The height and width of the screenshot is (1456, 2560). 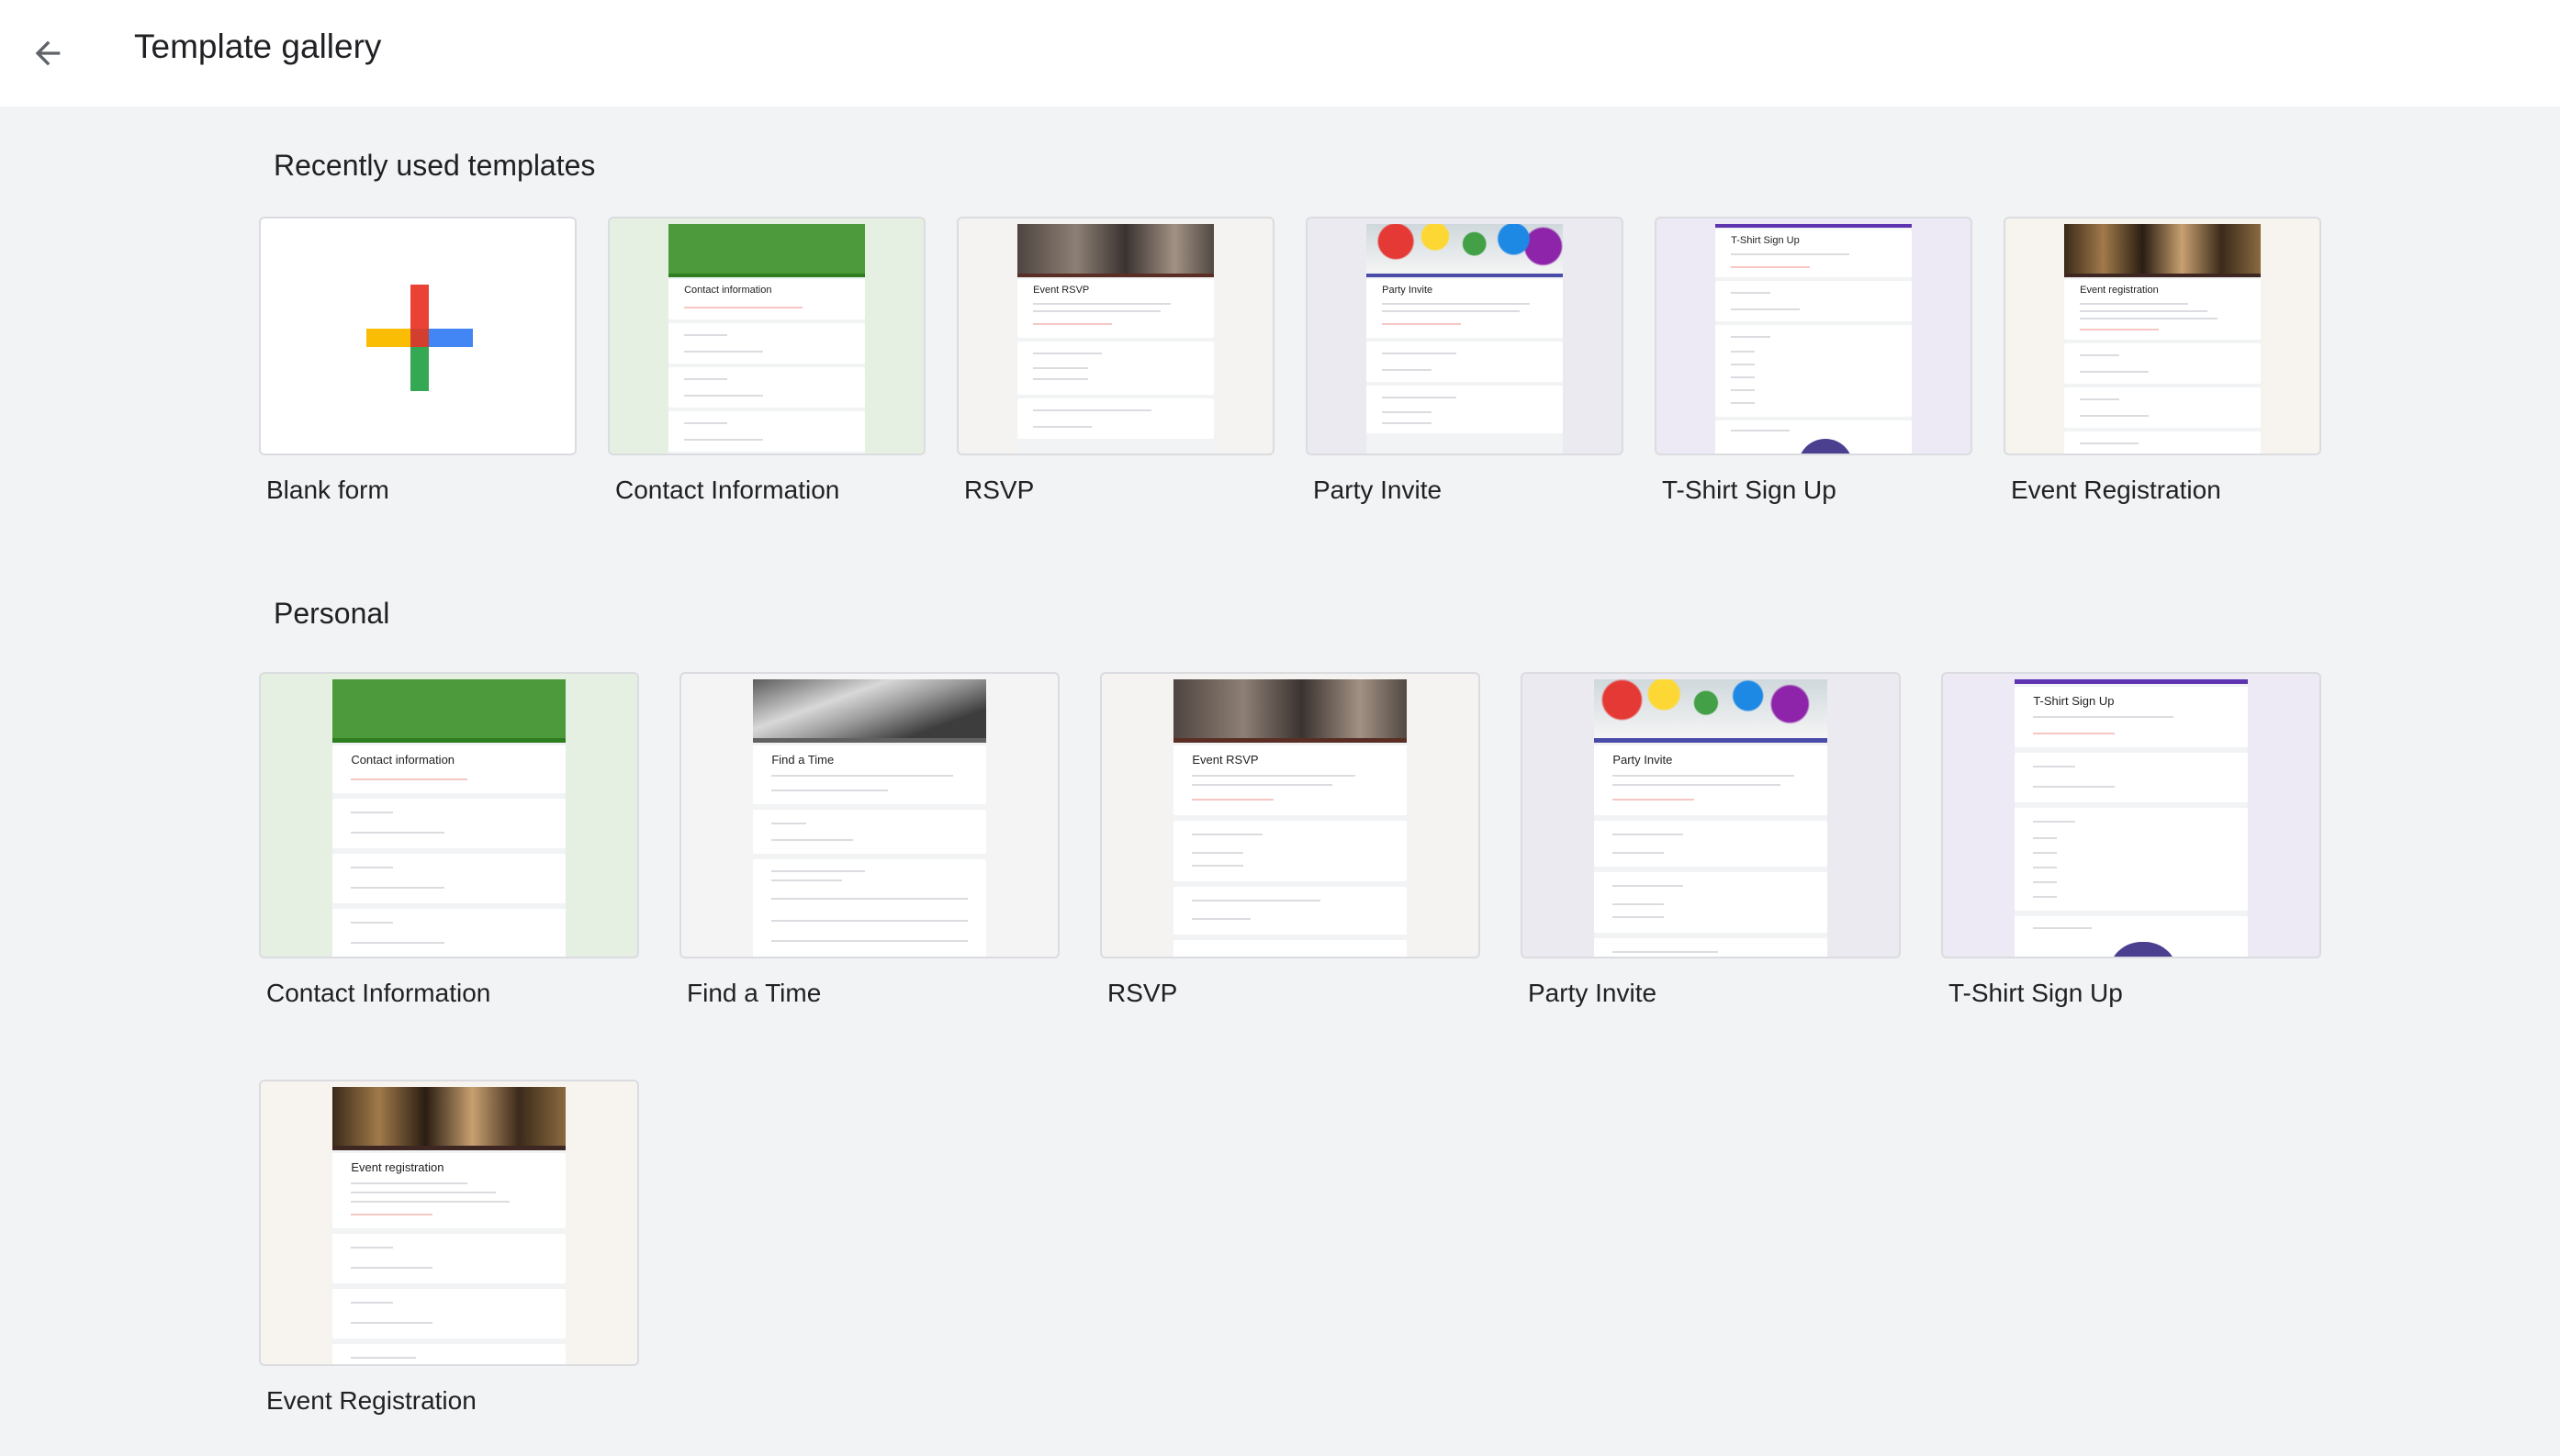 I want to click on template-card-blank-form, so click(x=418, y=336).